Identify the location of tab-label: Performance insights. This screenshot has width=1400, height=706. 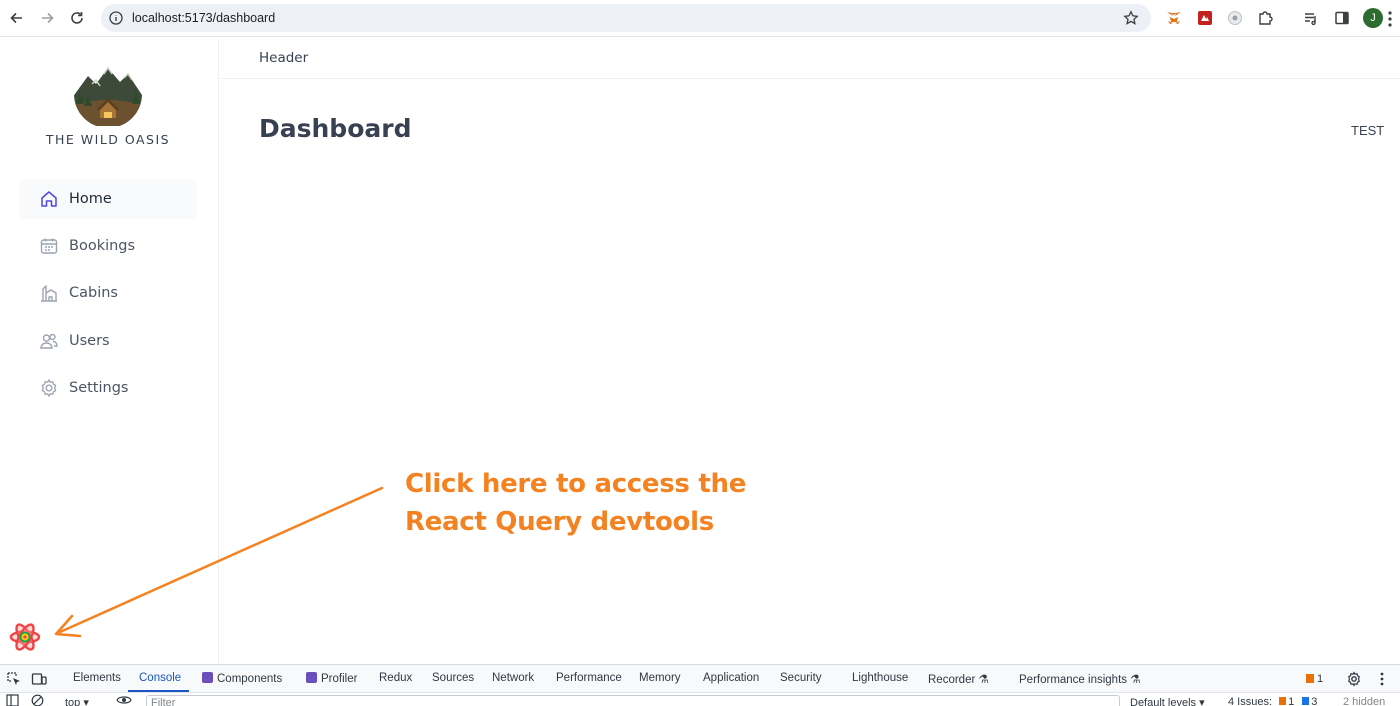
(1073, 680).